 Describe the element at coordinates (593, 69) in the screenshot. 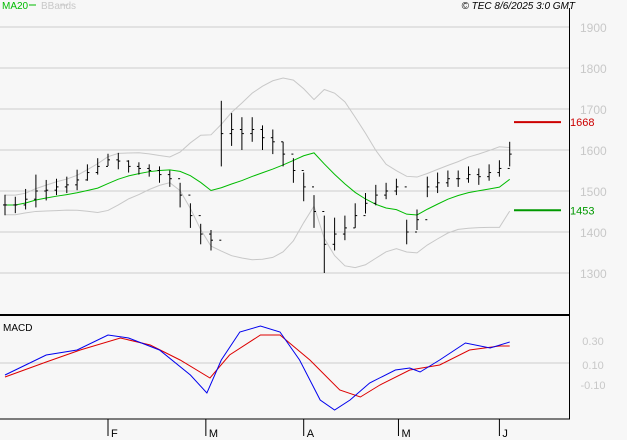

I see `price-tick-label: 1800` at that location.